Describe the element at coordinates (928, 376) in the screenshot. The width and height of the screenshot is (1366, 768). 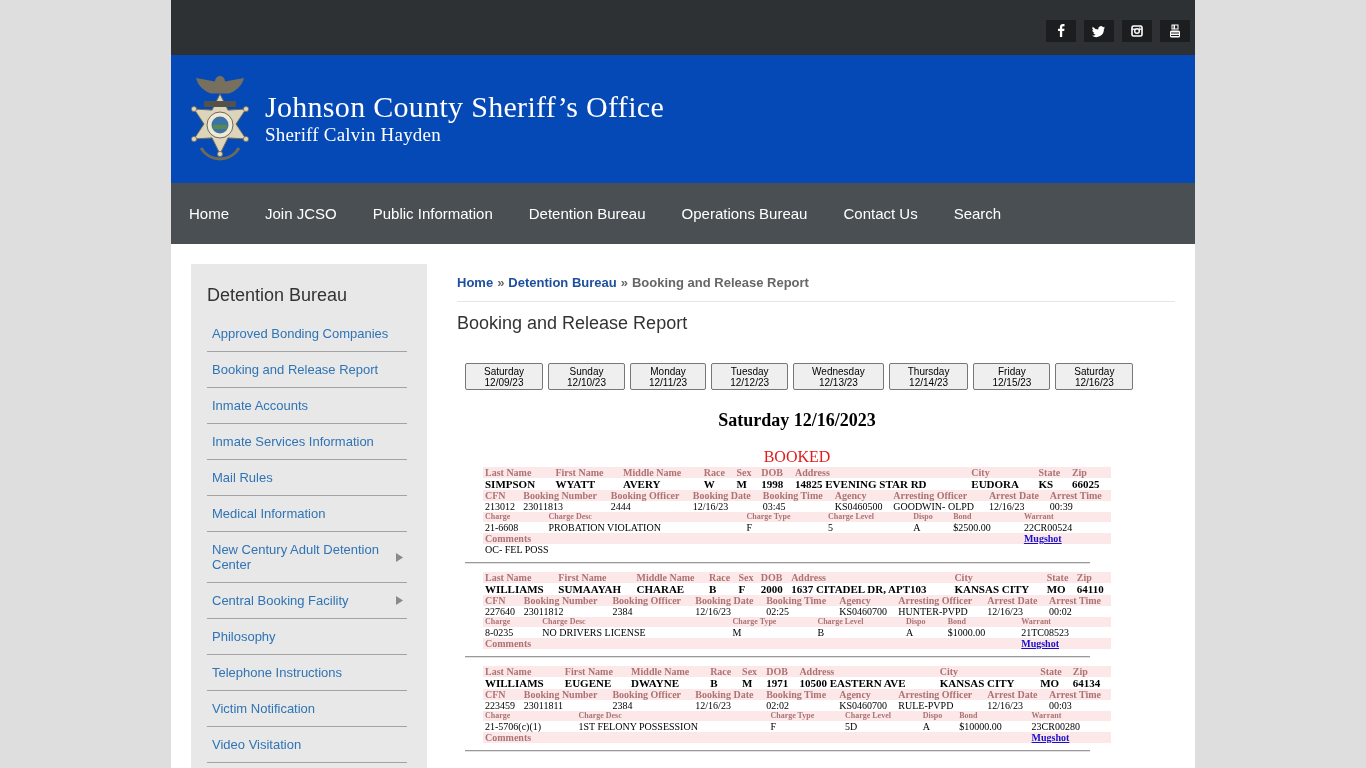
I see `day-button: Thursday 12/14/23` at that location.